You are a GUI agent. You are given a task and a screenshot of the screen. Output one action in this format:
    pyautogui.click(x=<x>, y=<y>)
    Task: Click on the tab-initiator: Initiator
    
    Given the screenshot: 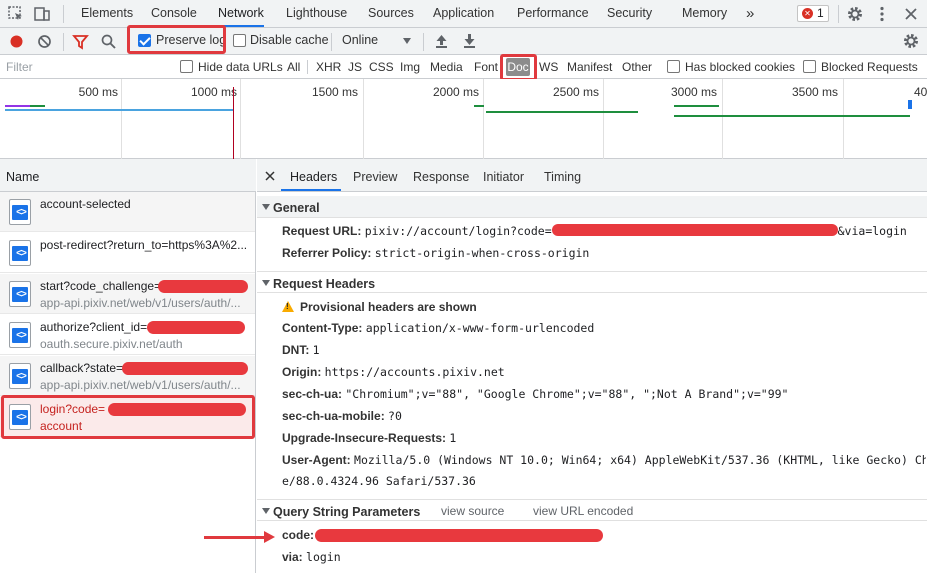 What is the action you would take?
    pyautogui.click(x=503, y=177)
    